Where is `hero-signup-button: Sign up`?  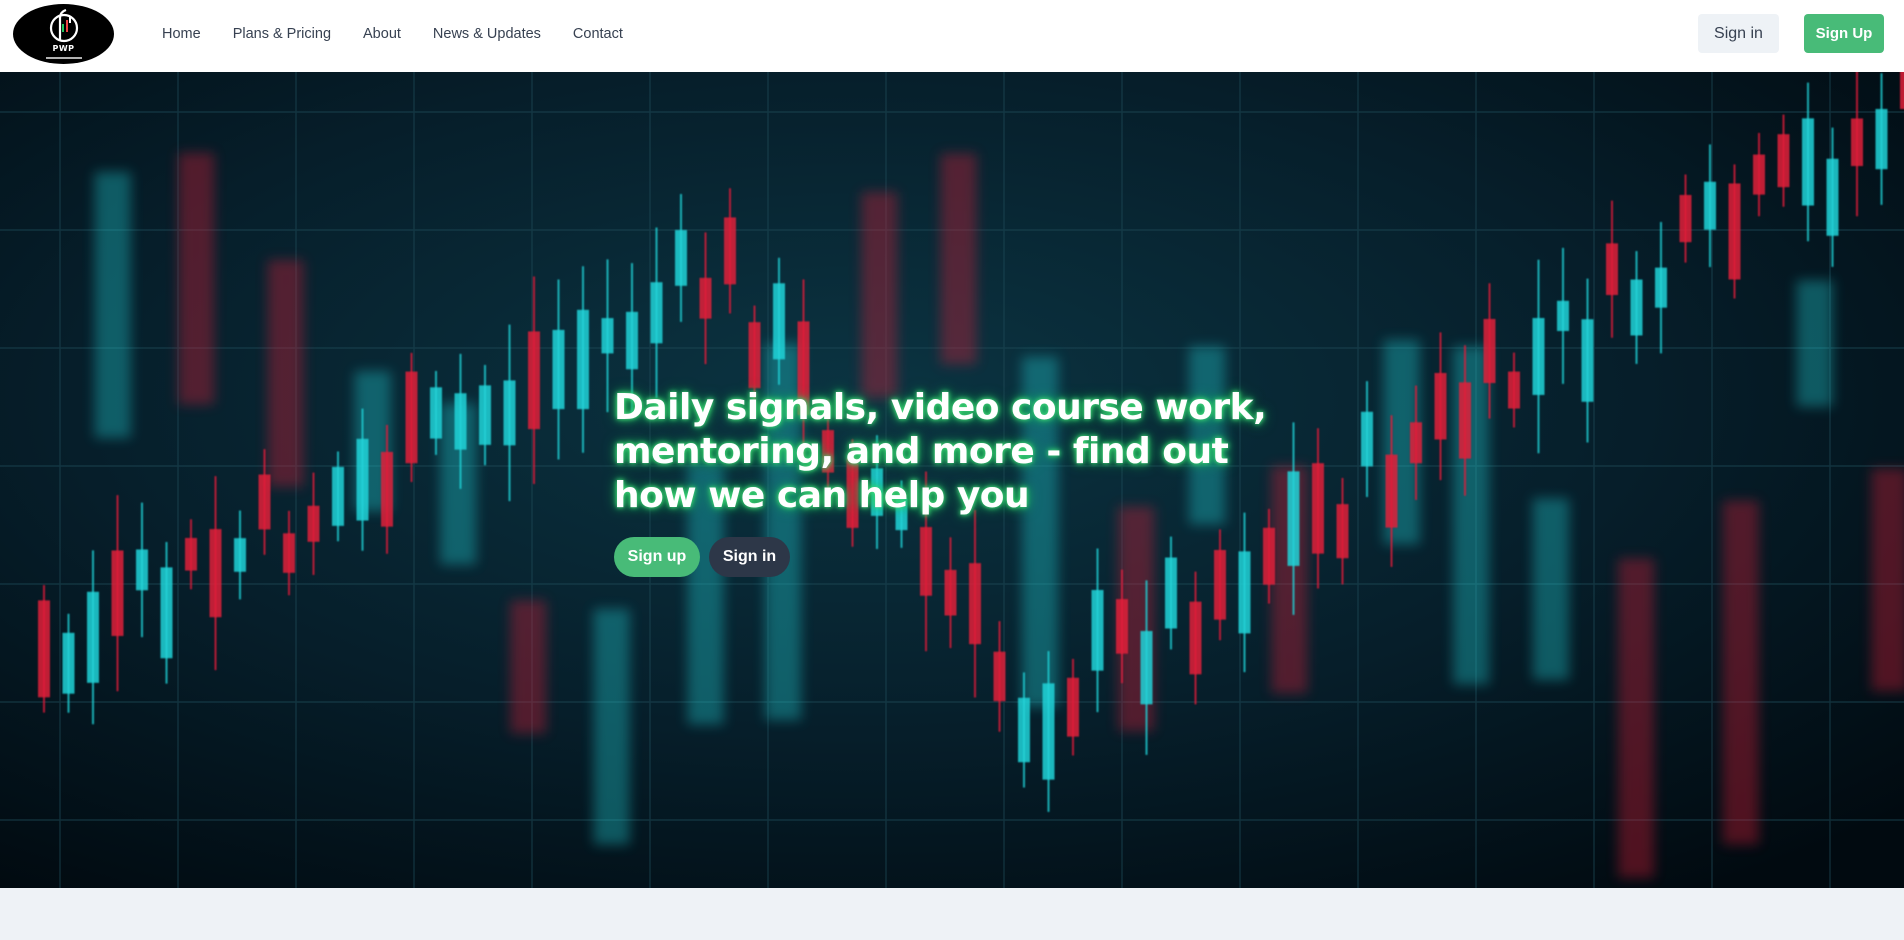
hero-signup-button: Sign up is located at coordinates (657, 557).